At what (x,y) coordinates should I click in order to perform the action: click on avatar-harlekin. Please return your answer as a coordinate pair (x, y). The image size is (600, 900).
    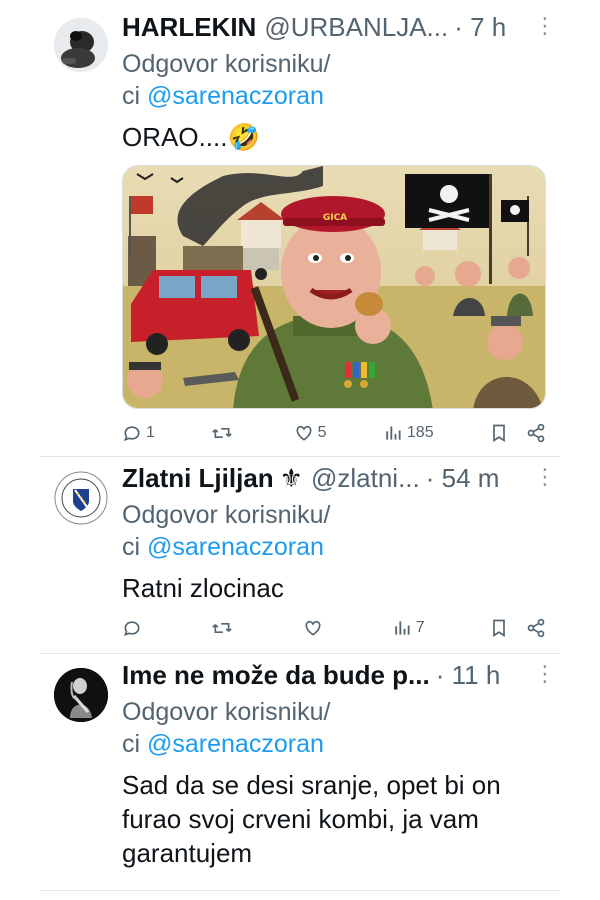
    Looking at the image, I should click on (81, 45).